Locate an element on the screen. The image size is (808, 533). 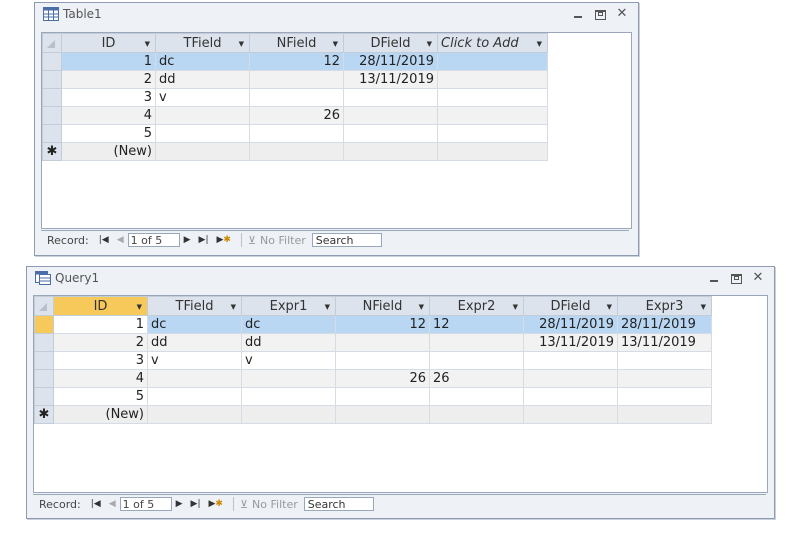
select-all-corner is located at coordinates (44, 306).